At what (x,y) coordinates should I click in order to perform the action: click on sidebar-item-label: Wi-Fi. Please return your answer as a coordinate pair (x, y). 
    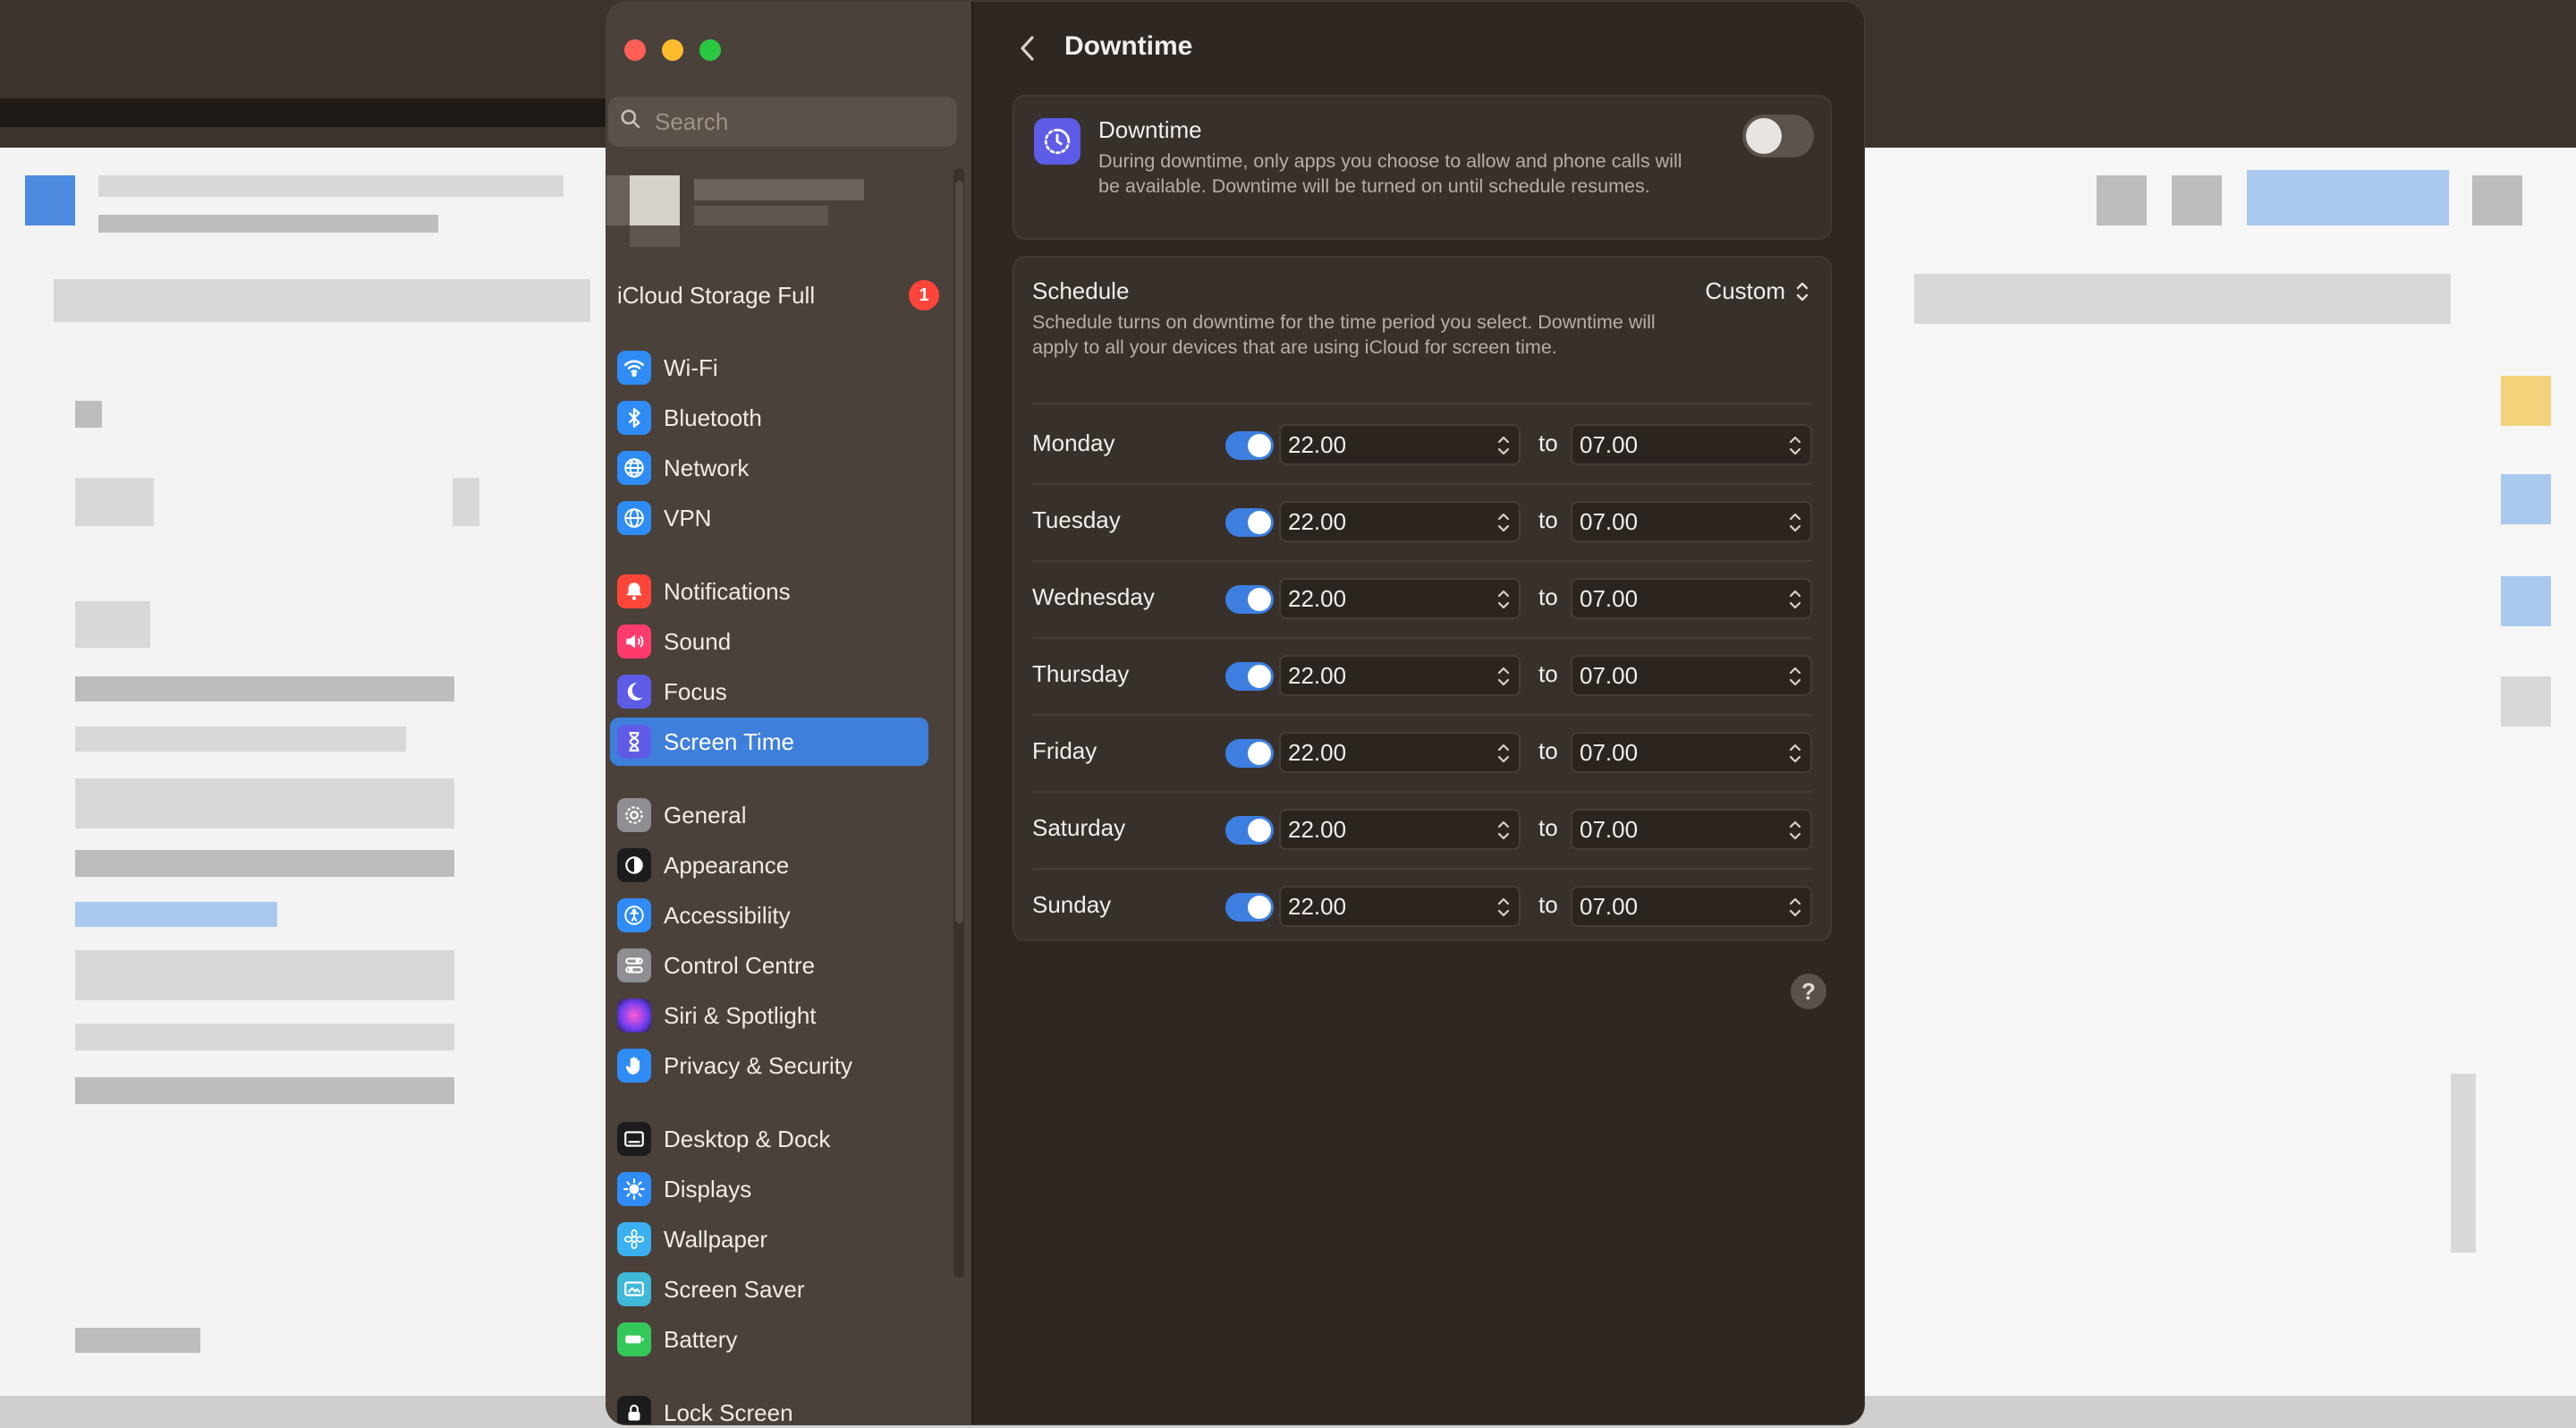
    Looking at the image, I should click on (691, 367).